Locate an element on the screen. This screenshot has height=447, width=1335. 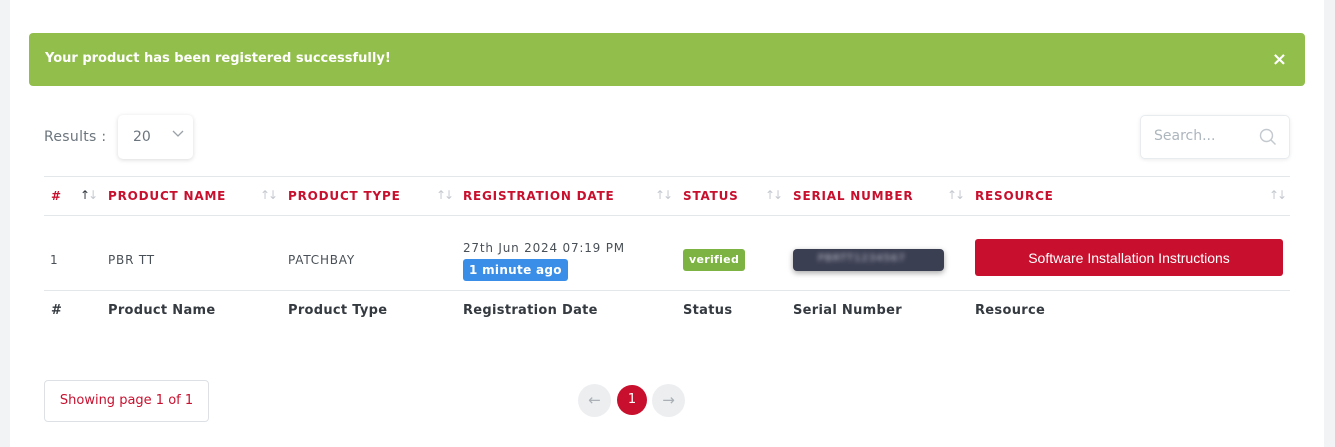
footer-serial-number: Serial Number is located at coordinates (847, 310).